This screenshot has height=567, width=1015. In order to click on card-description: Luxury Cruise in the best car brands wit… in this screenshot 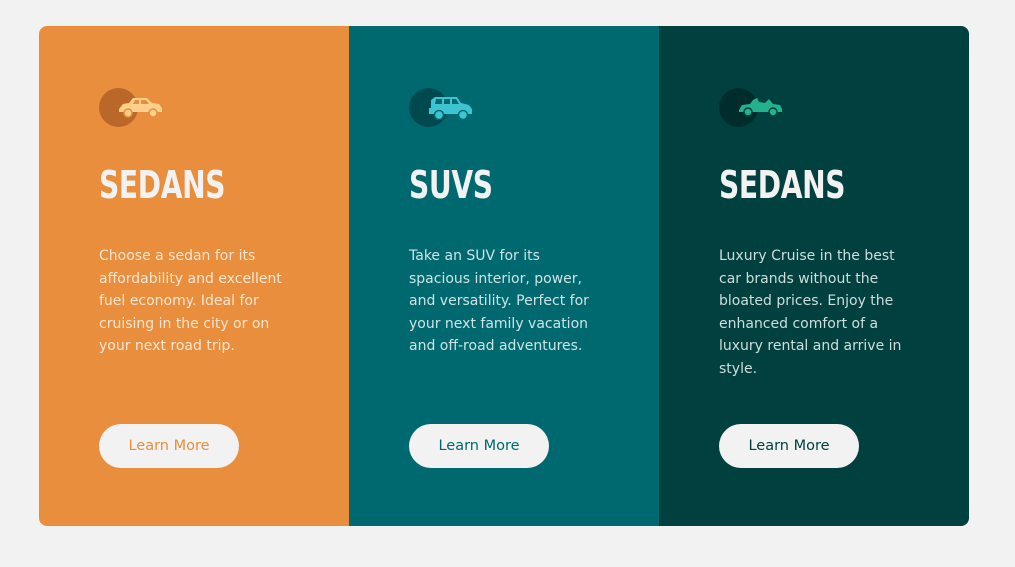, I will do `click(810, 312)`.